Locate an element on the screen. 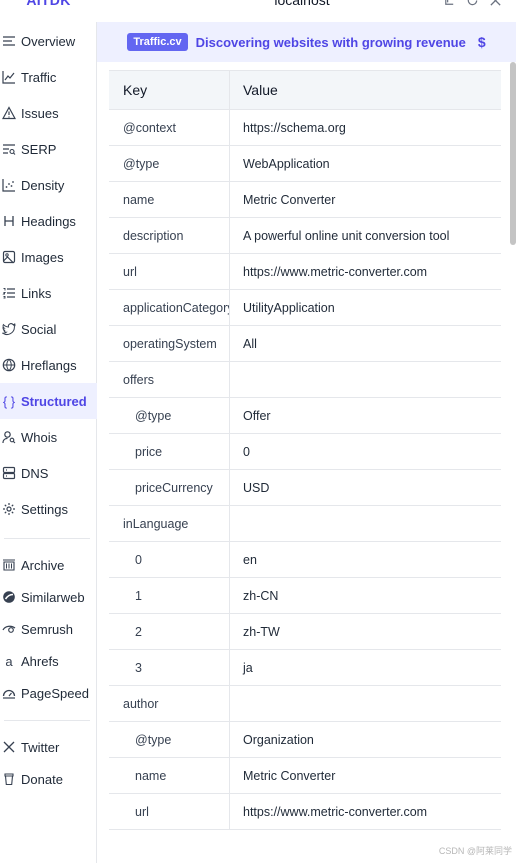 The height and width of the screenshot is (863, 516). row-key: inLanguage is located at coordinates (169, 523).